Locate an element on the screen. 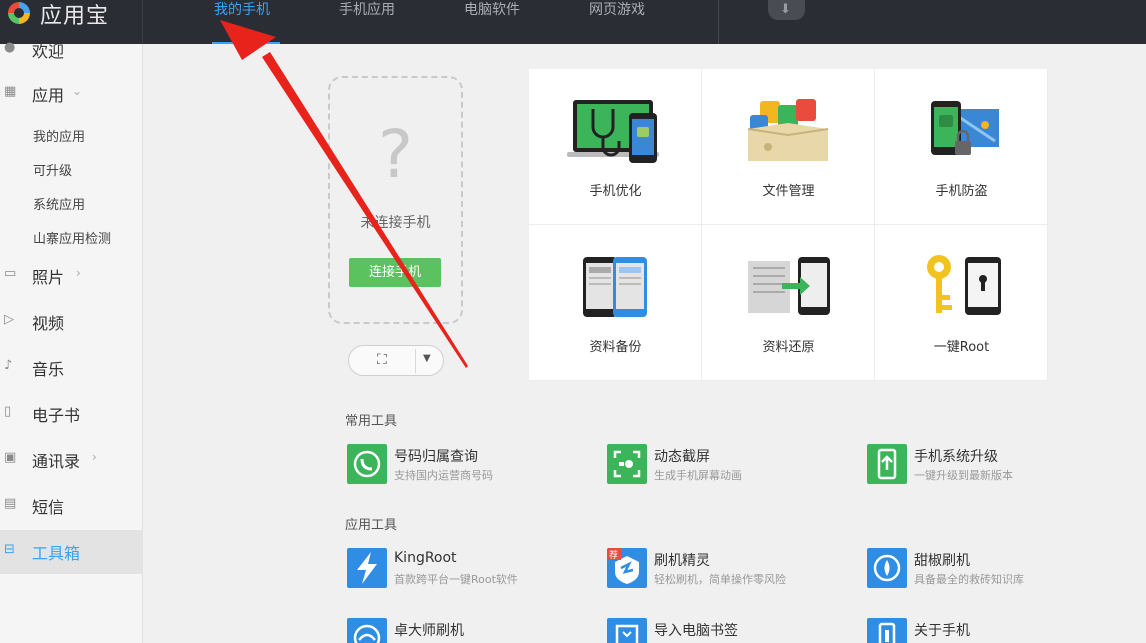  app-tools-title: 应用工具 is located at coordinates (371, 525).